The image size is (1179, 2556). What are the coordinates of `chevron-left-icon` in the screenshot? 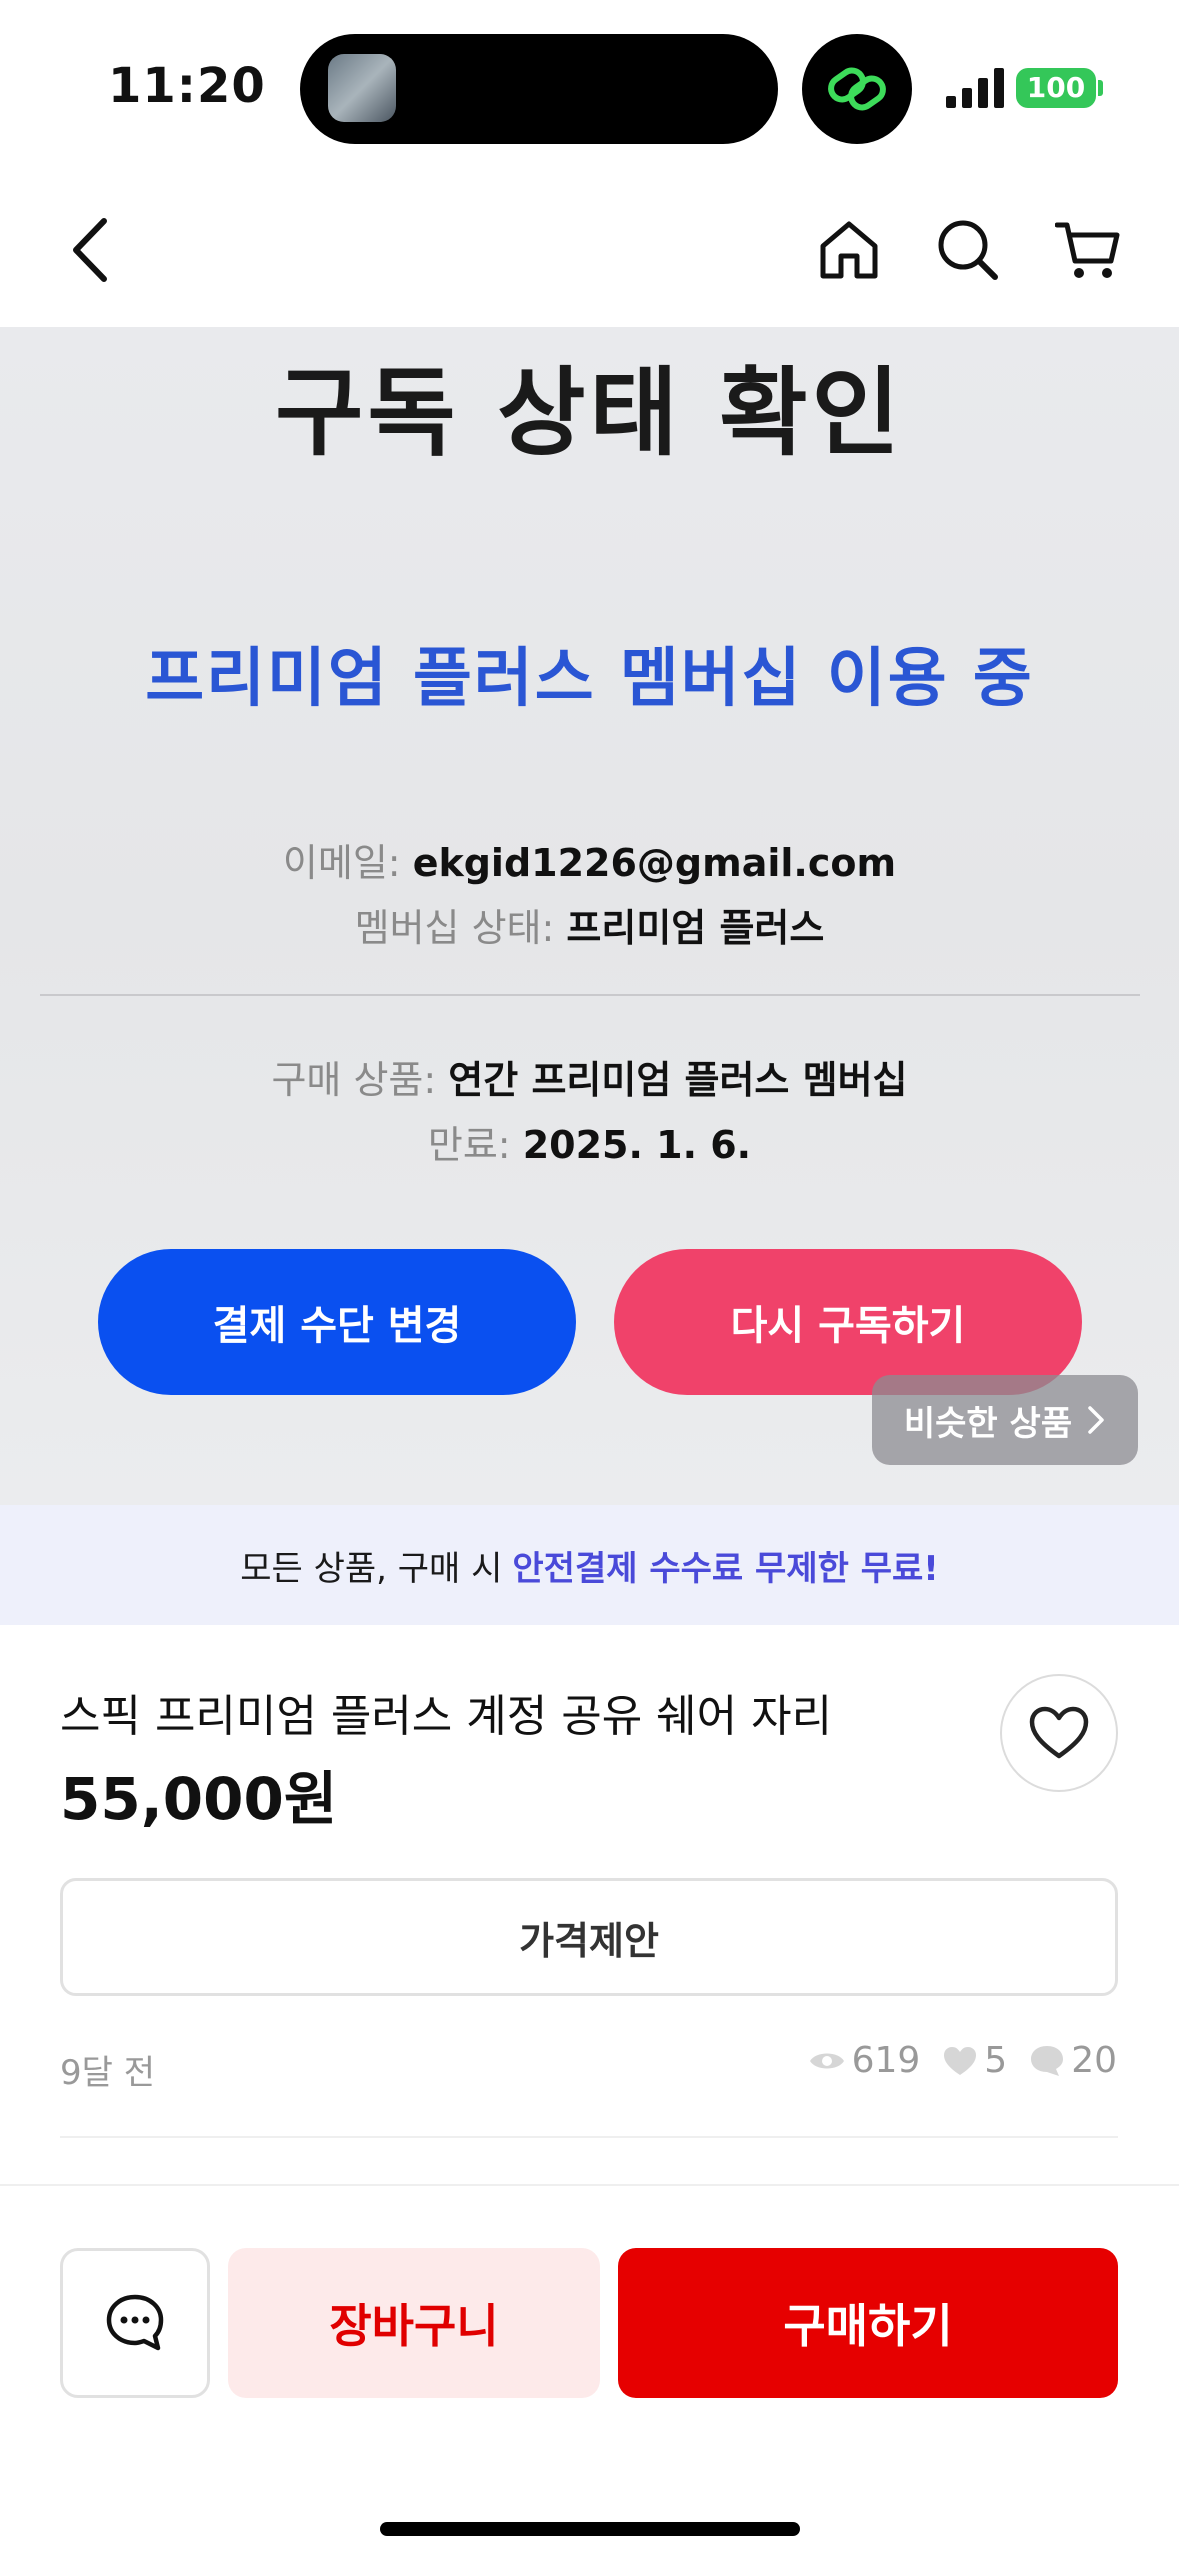 It's located at (90, 250).